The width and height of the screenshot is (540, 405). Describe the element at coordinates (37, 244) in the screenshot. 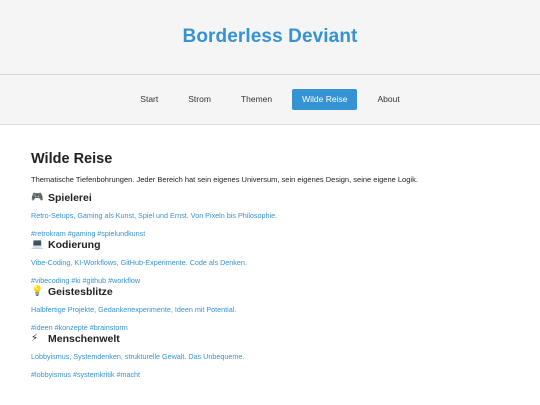

I see `laptop-icon: 💻` at that location.